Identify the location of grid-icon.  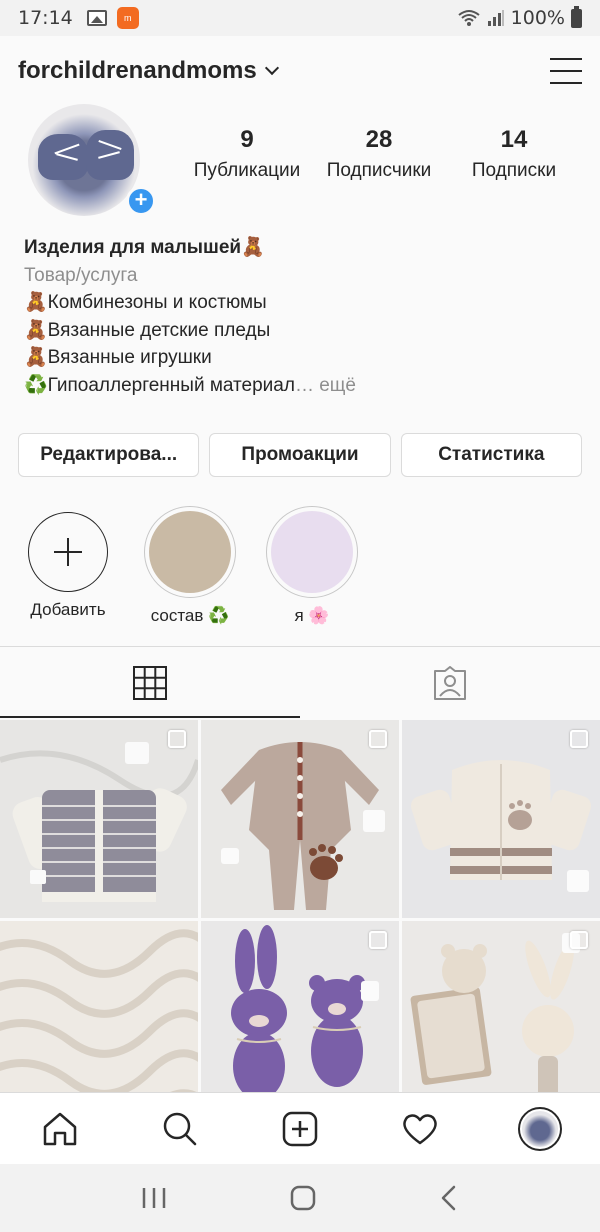
(150, 682).